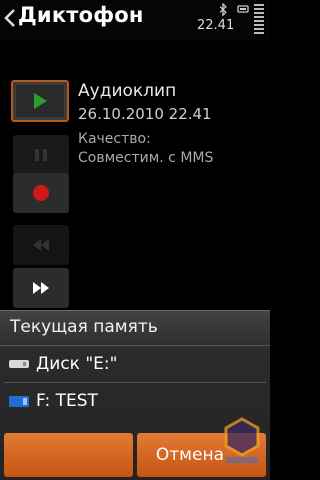 This screenshot has width=320, height=480. What do you see at coordinates (145, 114) in the screenshot?
I see `clip-datetime: 26.10.2010 22.41` at bounding box center [145, 114].